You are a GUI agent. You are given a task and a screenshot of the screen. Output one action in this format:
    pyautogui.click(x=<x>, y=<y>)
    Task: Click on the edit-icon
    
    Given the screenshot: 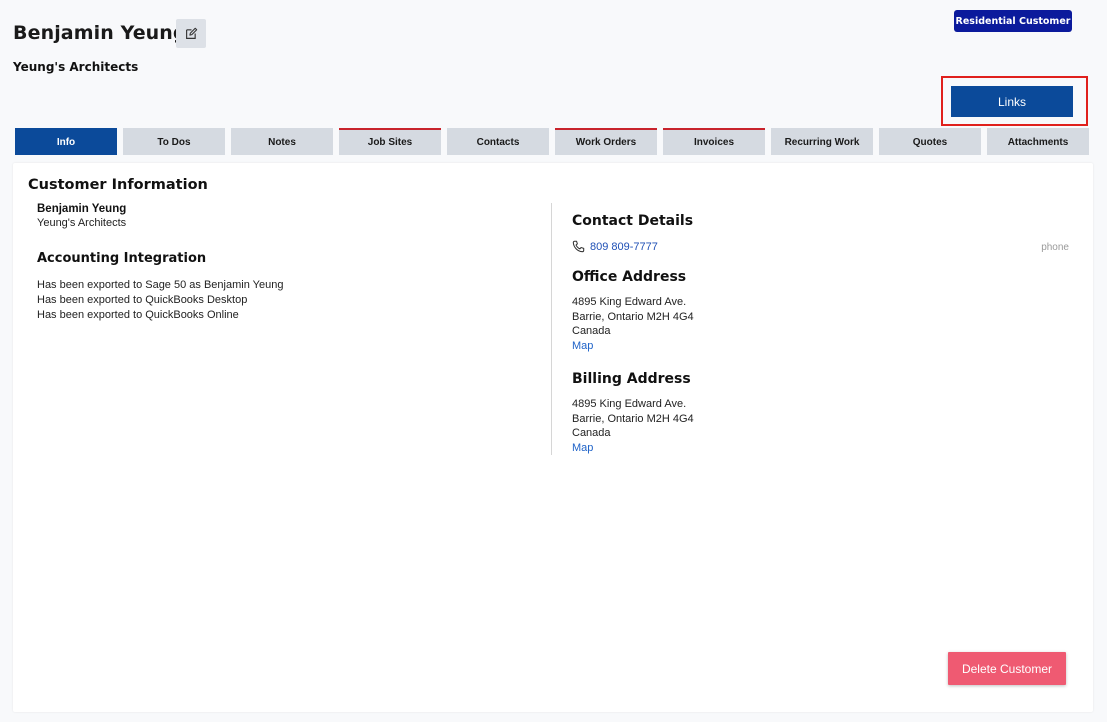 What is the action you would take?
    pyautogui.click(x=191, y=33)
    